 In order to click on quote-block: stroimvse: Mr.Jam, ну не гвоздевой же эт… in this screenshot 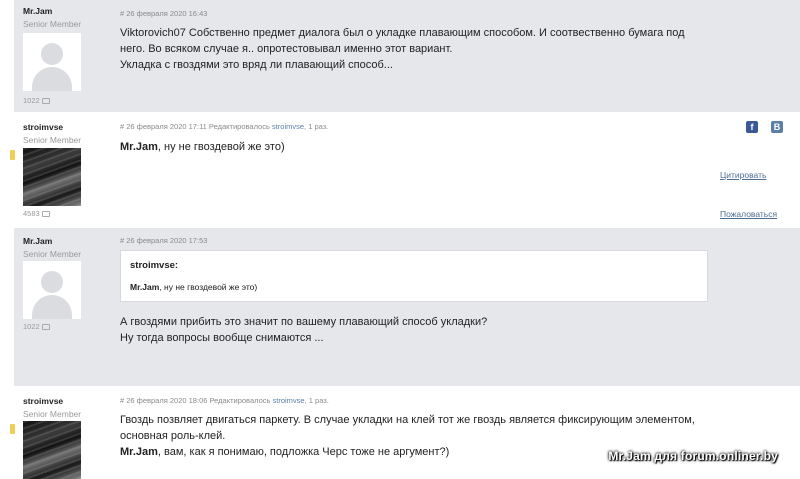, I will do `click(414, 276)`.